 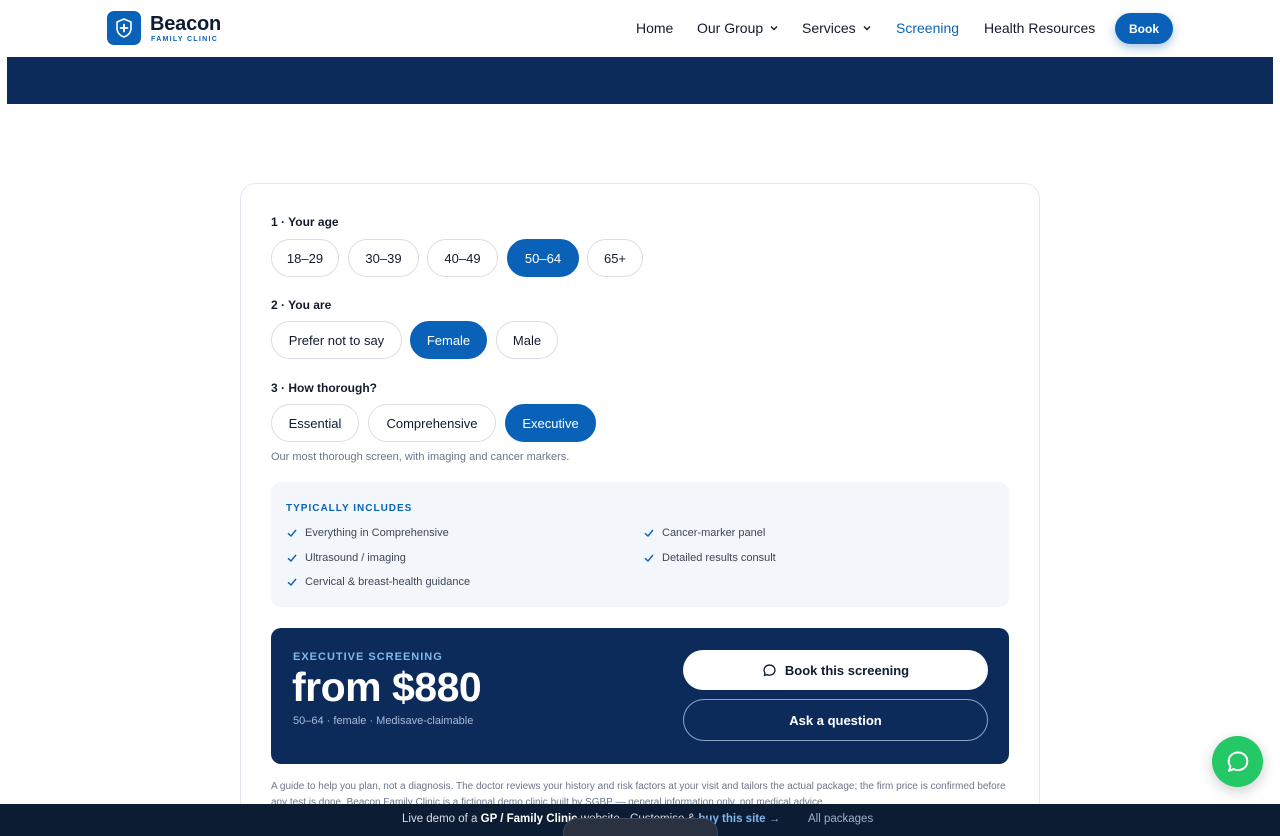 I want to click on question-sex-label: 2 · You are, so click(x=301, y=305).